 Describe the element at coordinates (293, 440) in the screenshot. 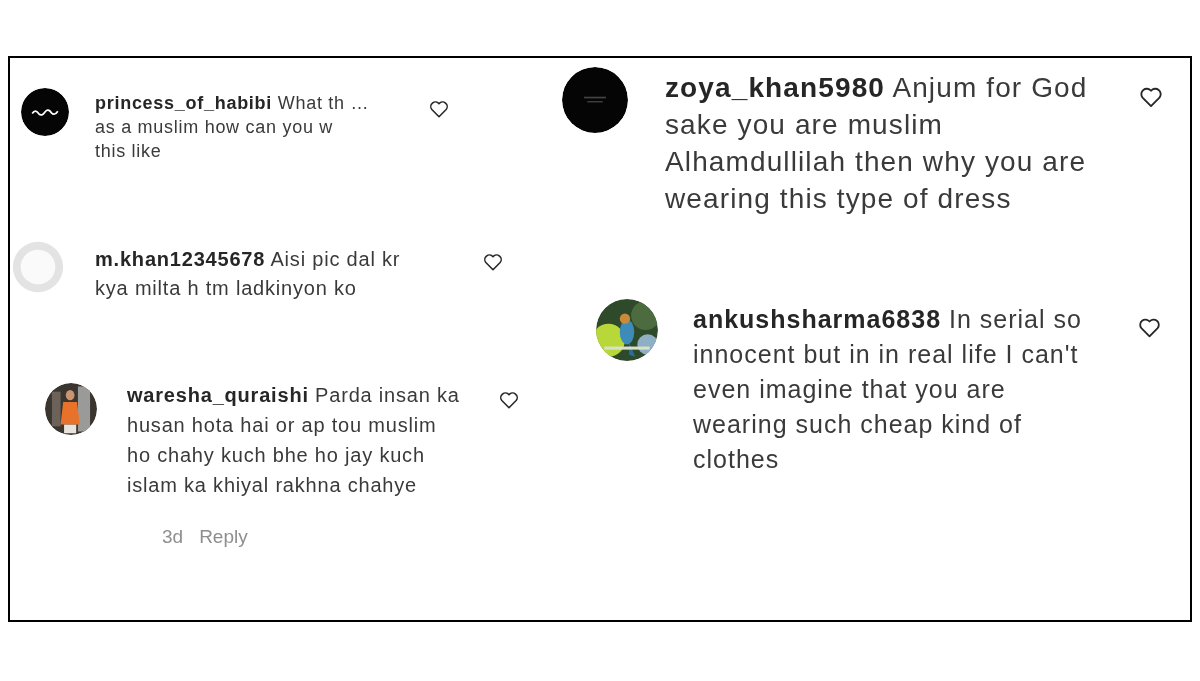

I see `comment-text: waresha_quraishi Parda insan ka husan hota hai or ap tou muslim ho chahy kuch bhe ho jay kuch islam ka khiyal rakhna chahye` at that location.